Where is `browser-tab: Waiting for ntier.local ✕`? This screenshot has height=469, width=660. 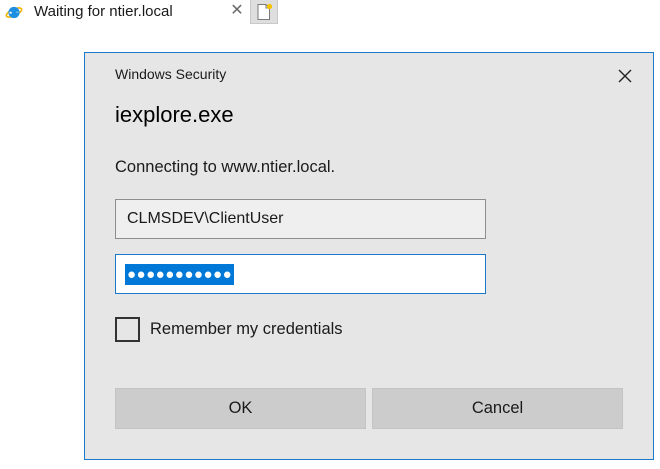
browser-tab: Waiting for ntier.local ✕ is located at coordinates (125, 12).